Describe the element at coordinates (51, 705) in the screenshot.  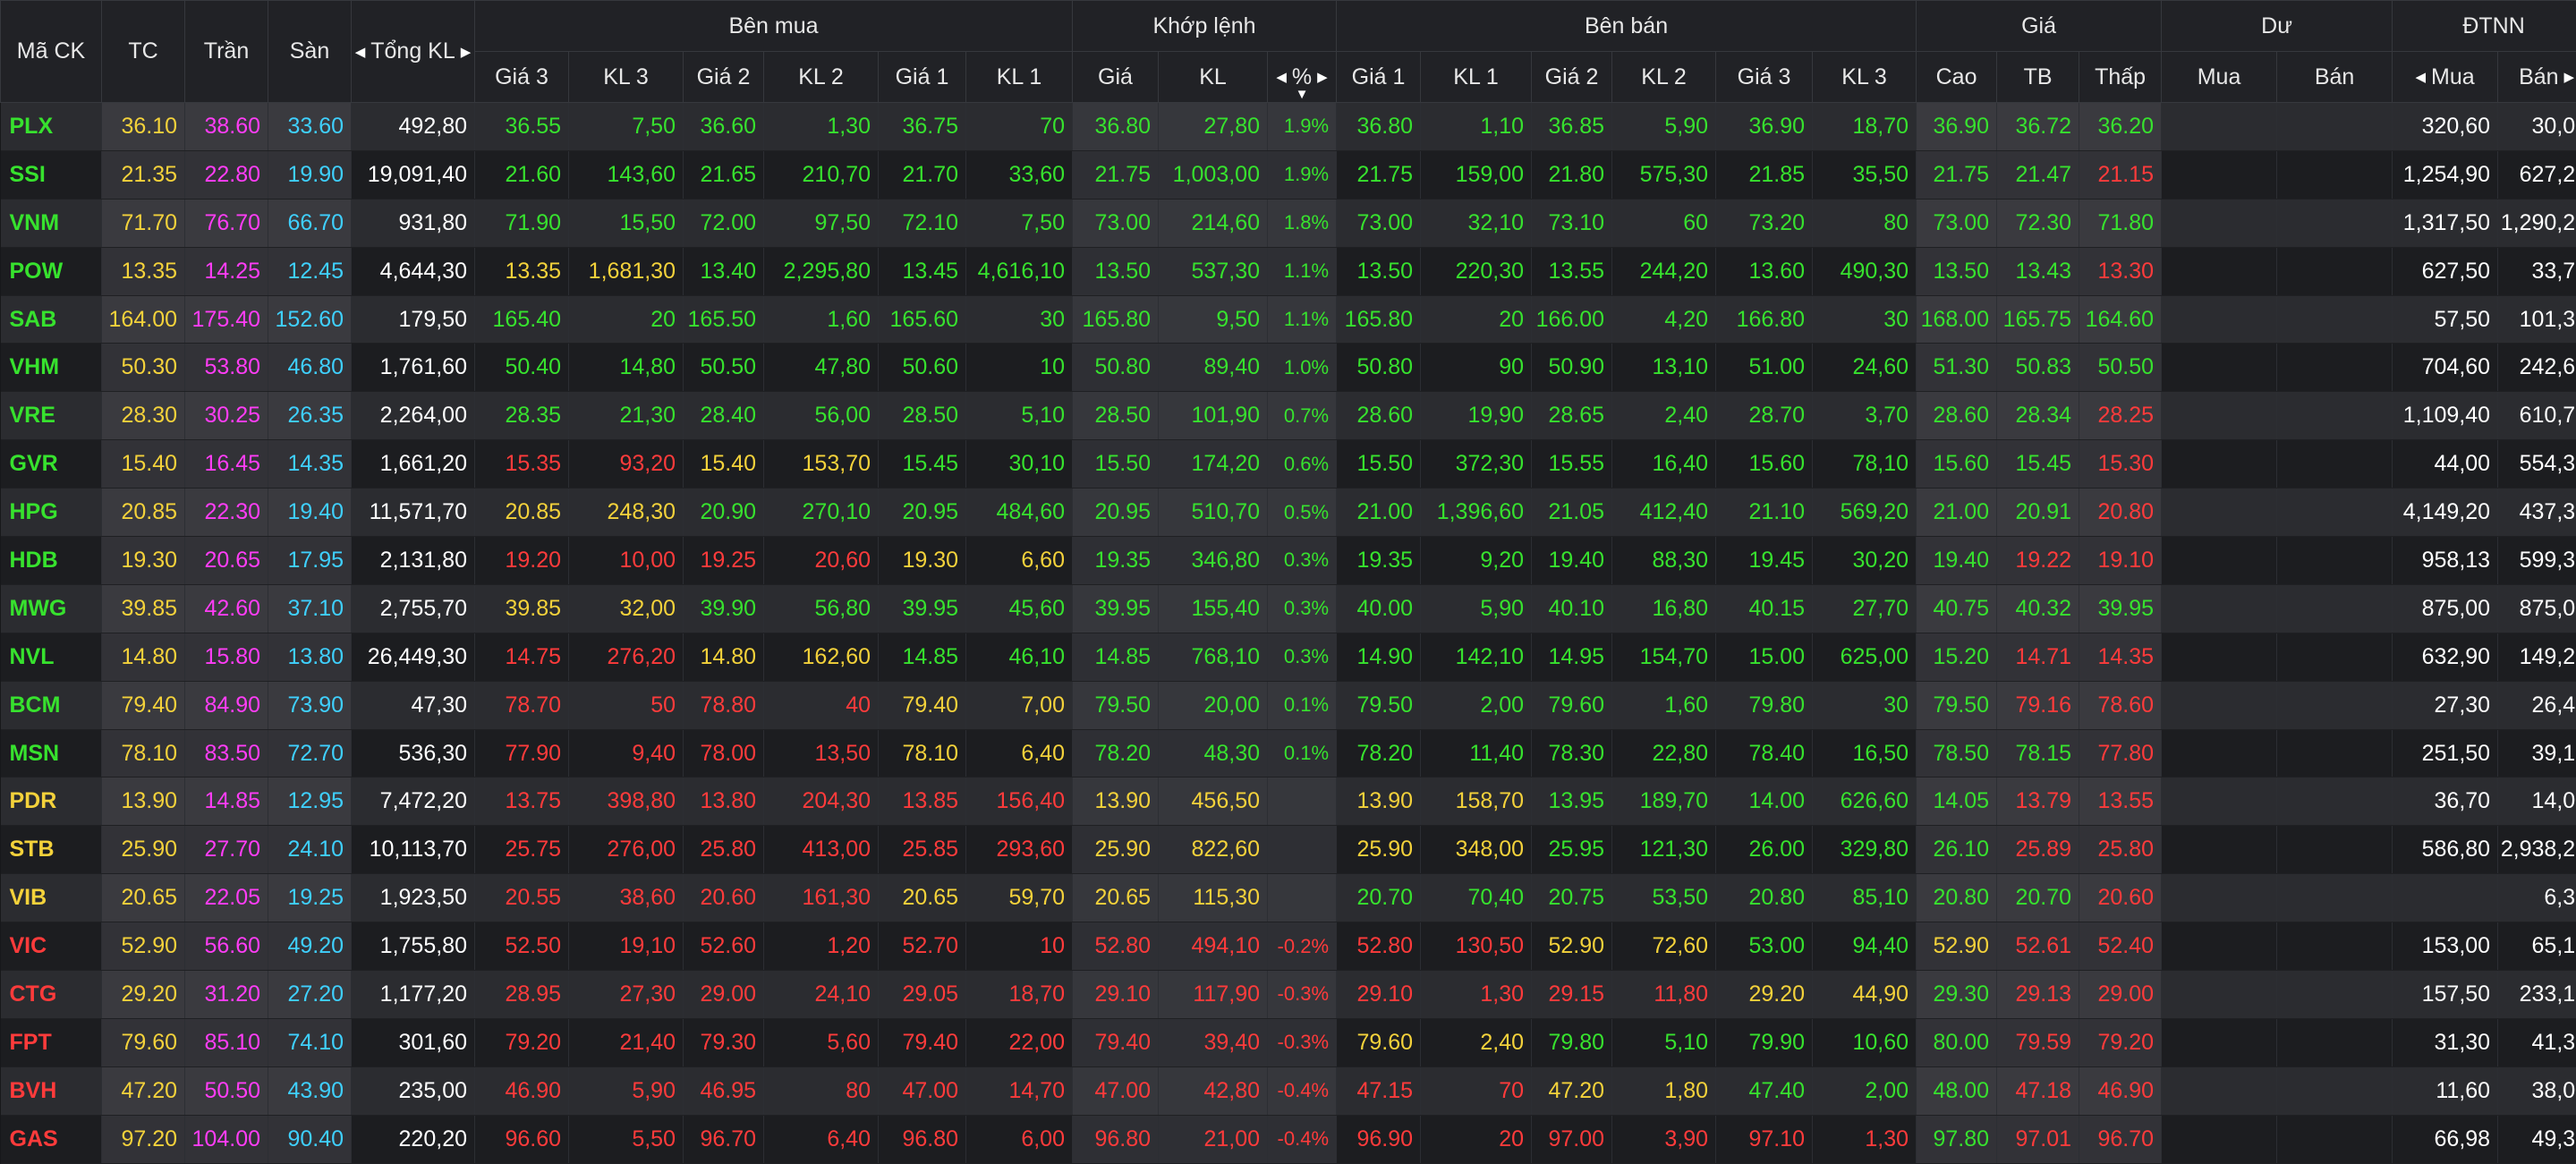
I see `symbol-cell: BCM` at that location.